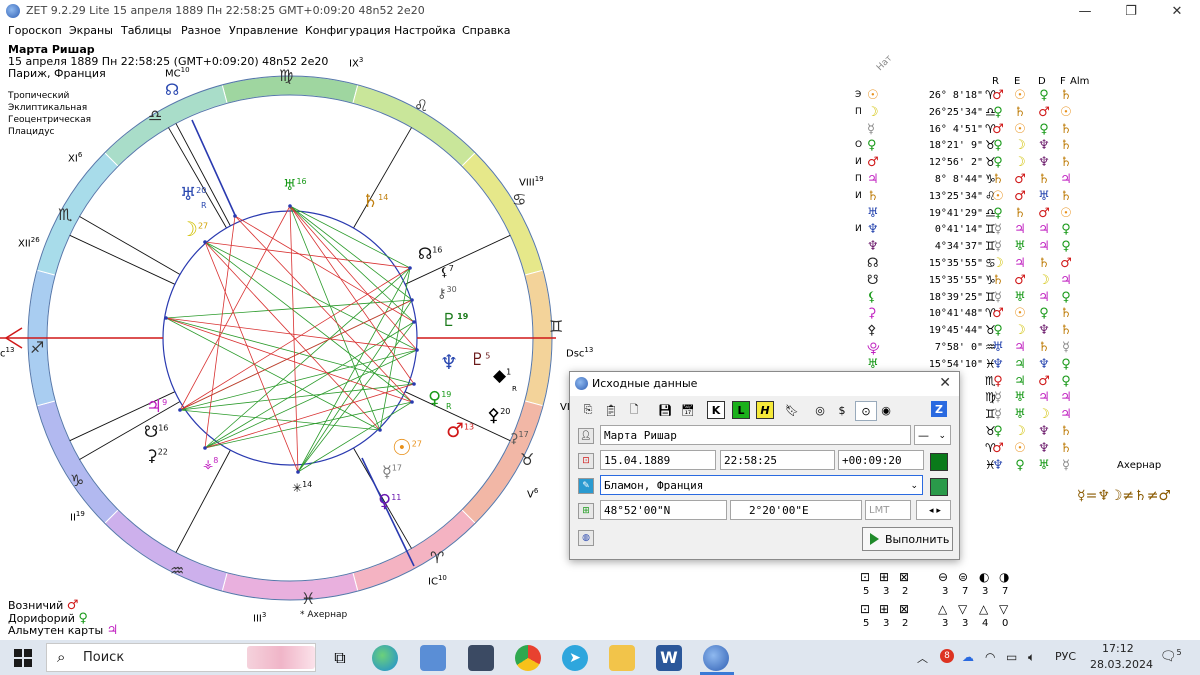 The width and height of the screenshot is (1200, 675). Describe the element at coordinates (820, 410) in the screenshot. I see `spiral-icon: ◎` at that location.